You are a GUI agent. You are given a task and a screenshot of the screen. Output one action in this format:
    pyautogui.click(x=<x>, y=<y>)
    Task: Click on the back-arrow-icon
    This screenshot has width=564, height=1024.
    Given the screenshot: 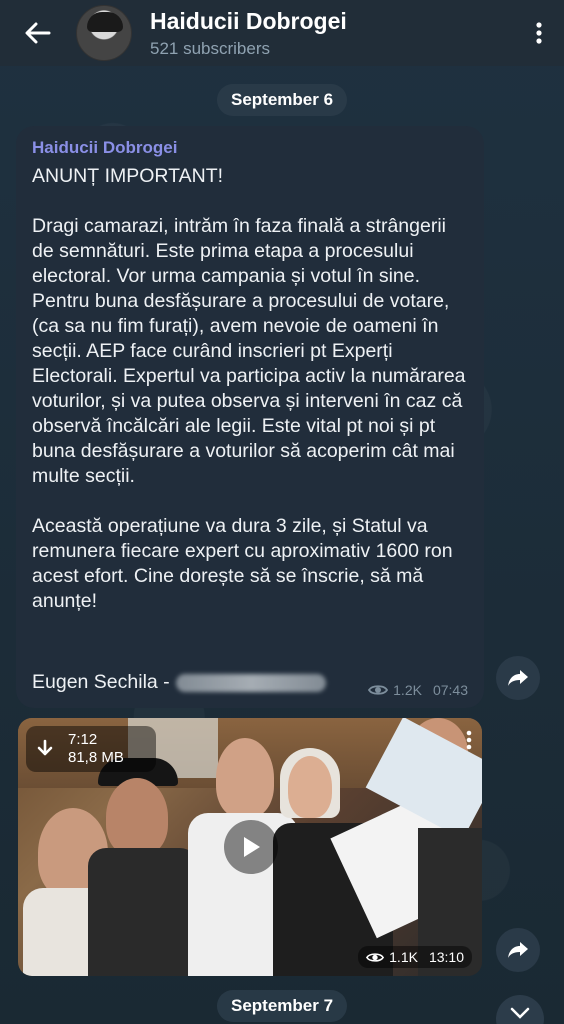 What is the action you would take?
    pyautogui.click(x=38, y=33)
    